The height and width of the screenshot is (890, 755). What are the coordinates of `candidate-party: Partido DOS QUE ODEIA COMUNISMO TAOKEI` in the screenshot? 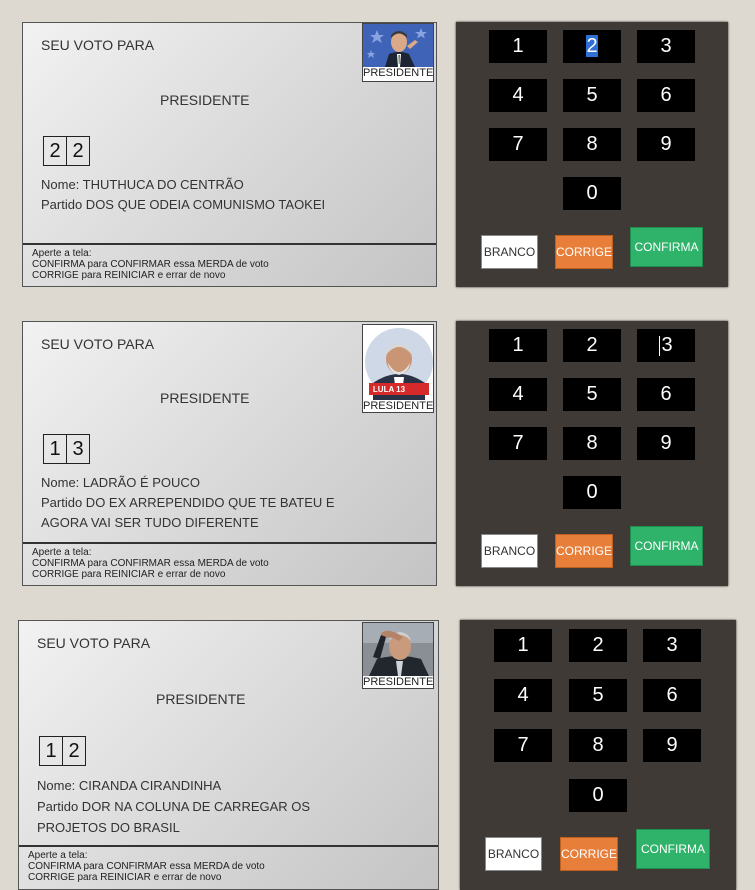 It's located at (183, 204).